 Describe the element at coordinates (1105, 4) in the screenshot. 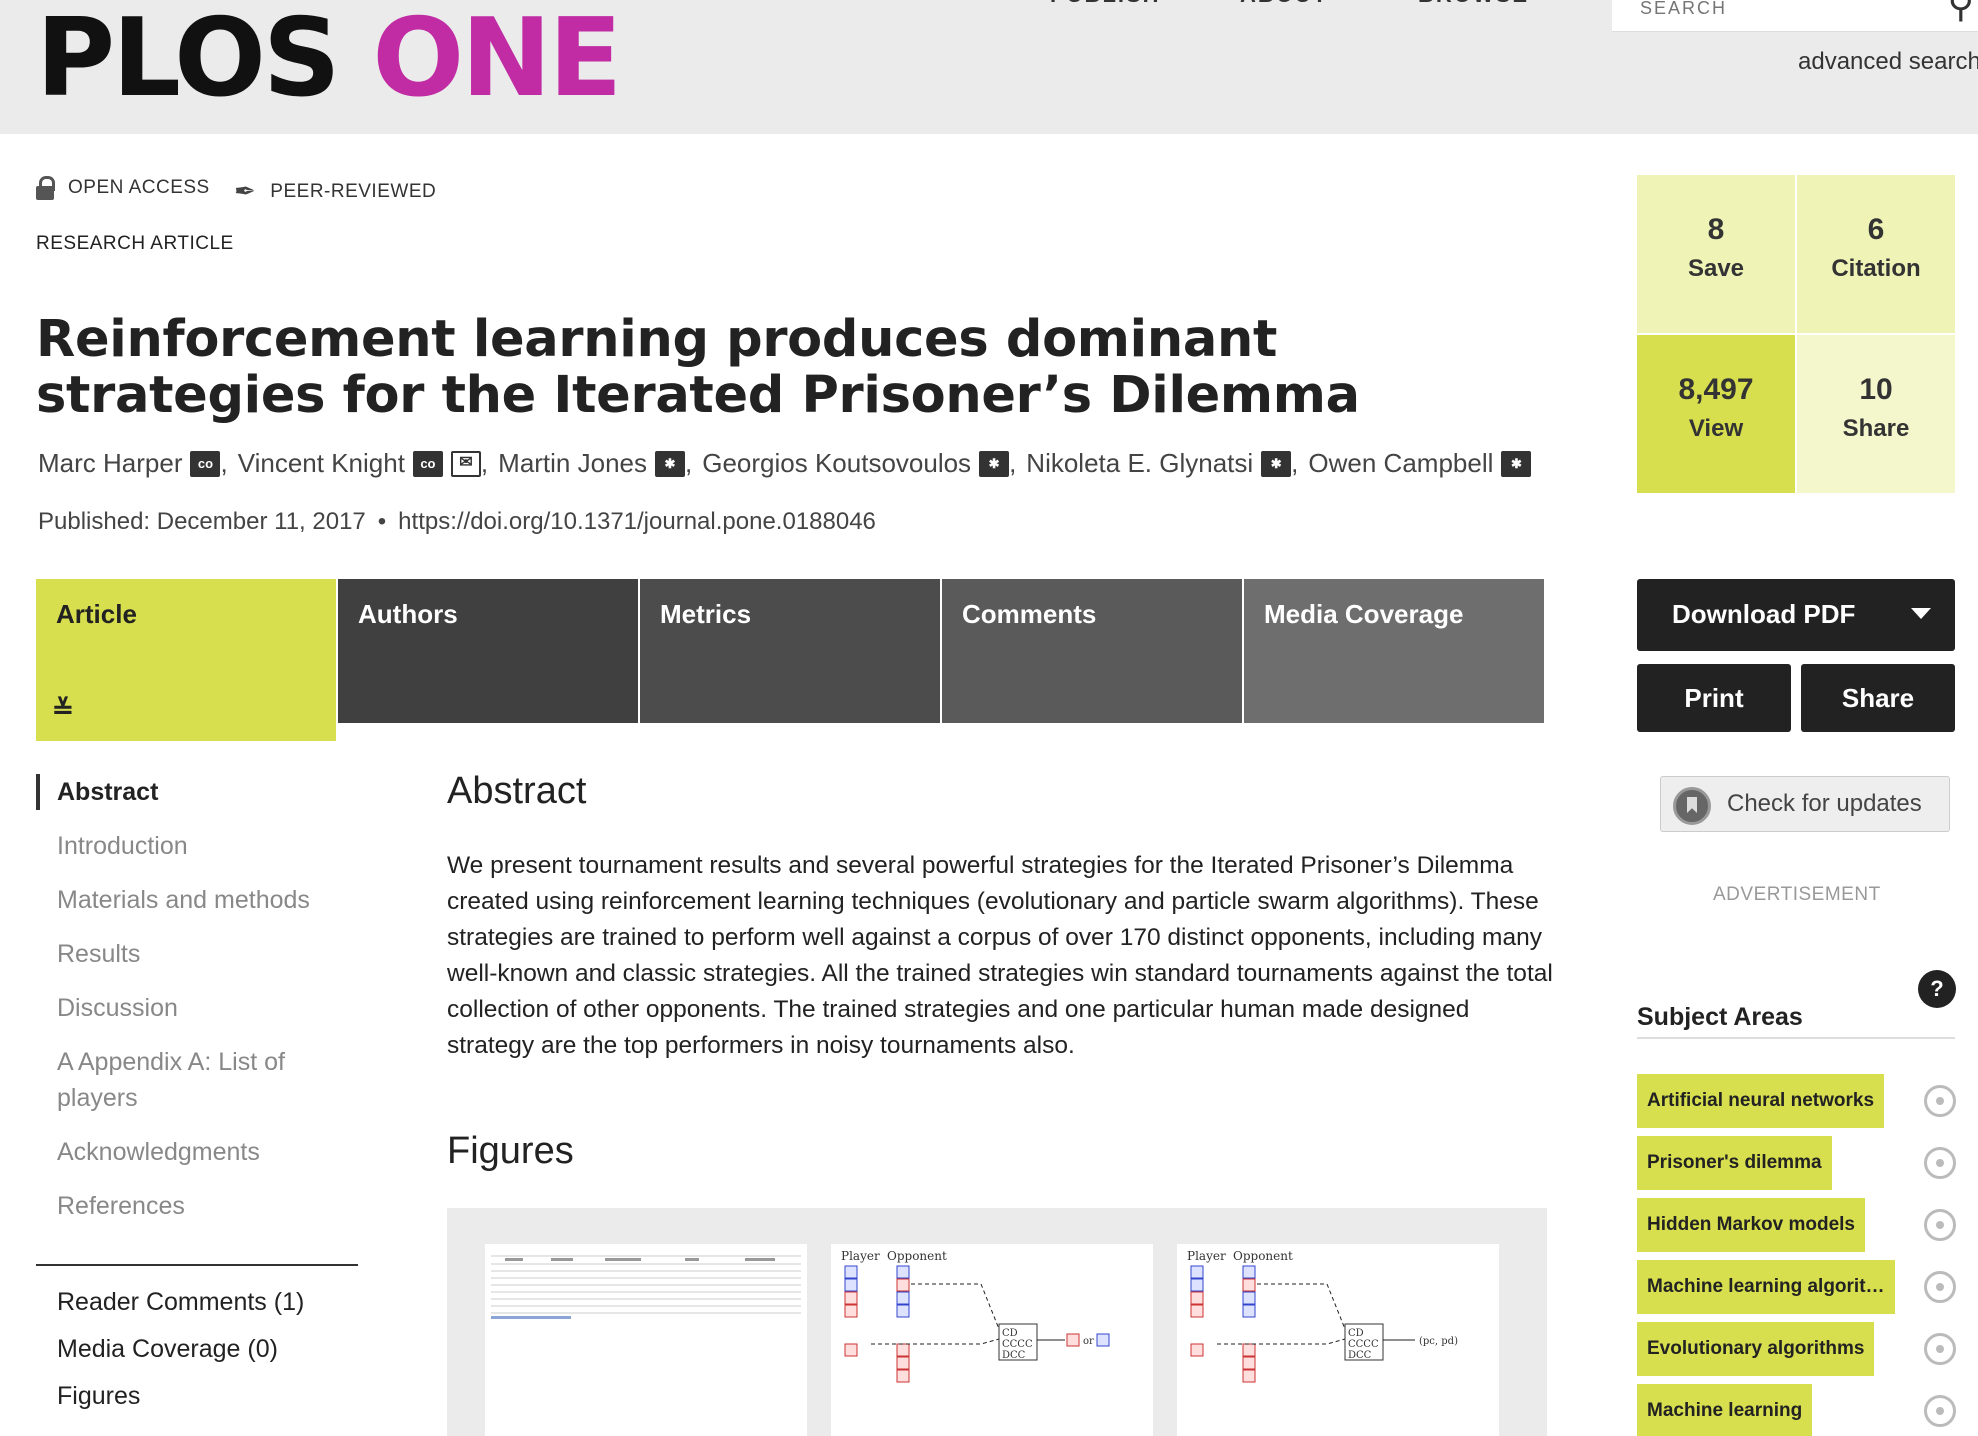

I see `nav-publish: PUBLISH` at that location.